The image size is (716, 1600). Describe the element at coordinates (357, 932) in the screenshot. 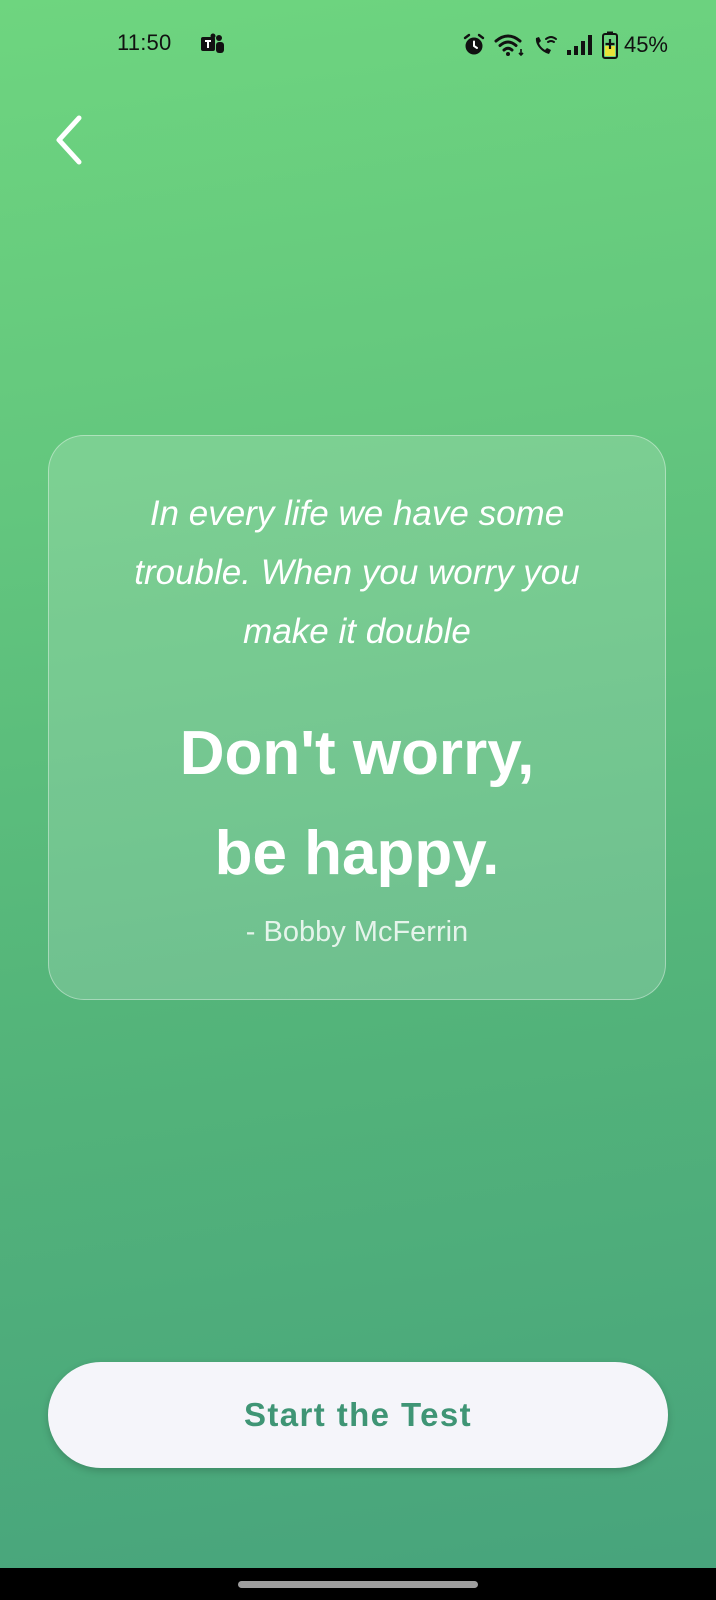

I see `quote-author: - Bobby McFerrin` at that location.